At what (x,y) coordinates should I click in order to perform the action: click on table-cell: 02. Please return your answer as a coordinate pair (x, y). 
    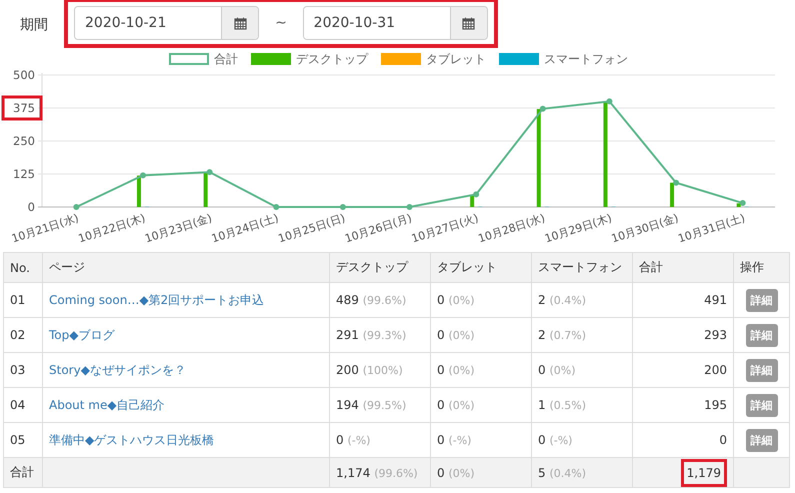
    Looking at the image, I should click on (23, 335).